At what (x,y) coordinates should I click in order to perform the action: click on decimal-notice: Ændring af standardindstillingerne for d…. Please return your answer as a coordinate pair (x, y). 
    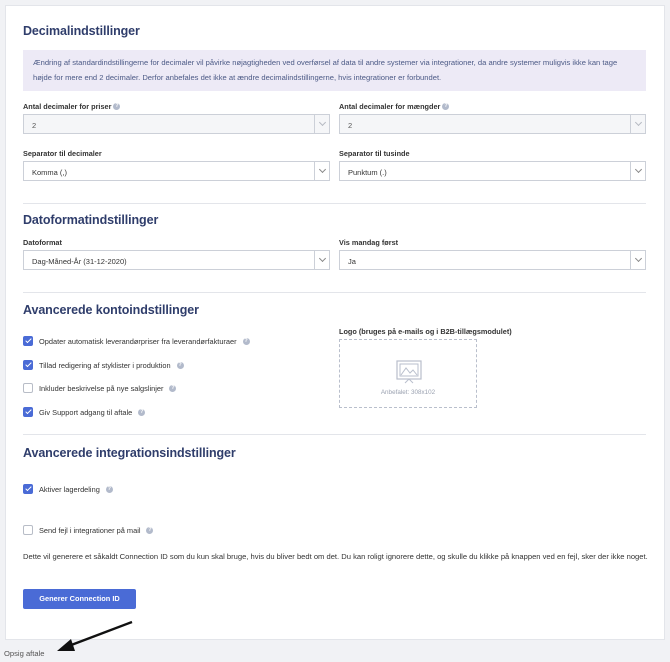
    Looking at the image, I should click on (334, 70).